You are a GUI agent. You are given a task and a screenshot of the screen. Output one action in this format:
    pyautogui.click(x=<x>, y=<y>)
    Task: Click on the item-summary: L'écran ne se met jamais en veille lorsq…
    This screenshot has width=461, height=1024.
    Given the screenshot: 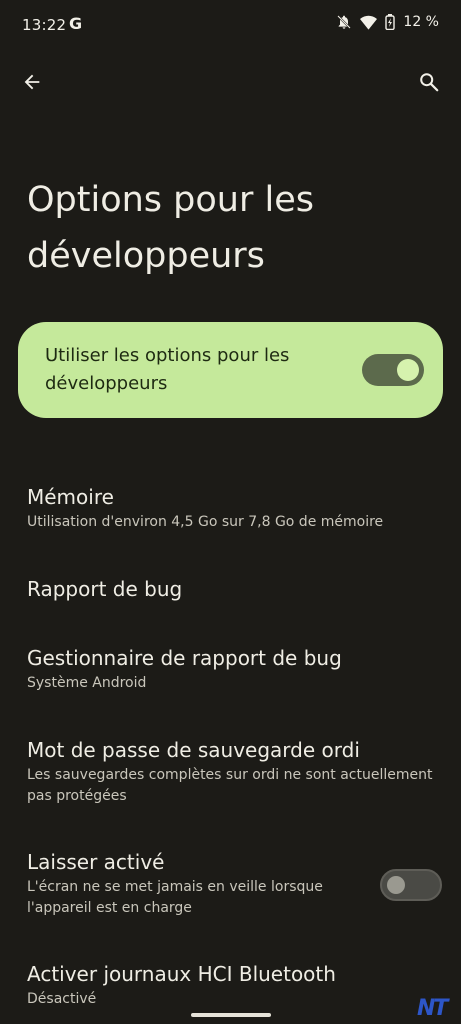 What is the action you would take?
    pyautogui.click(x=175, y=897)
    